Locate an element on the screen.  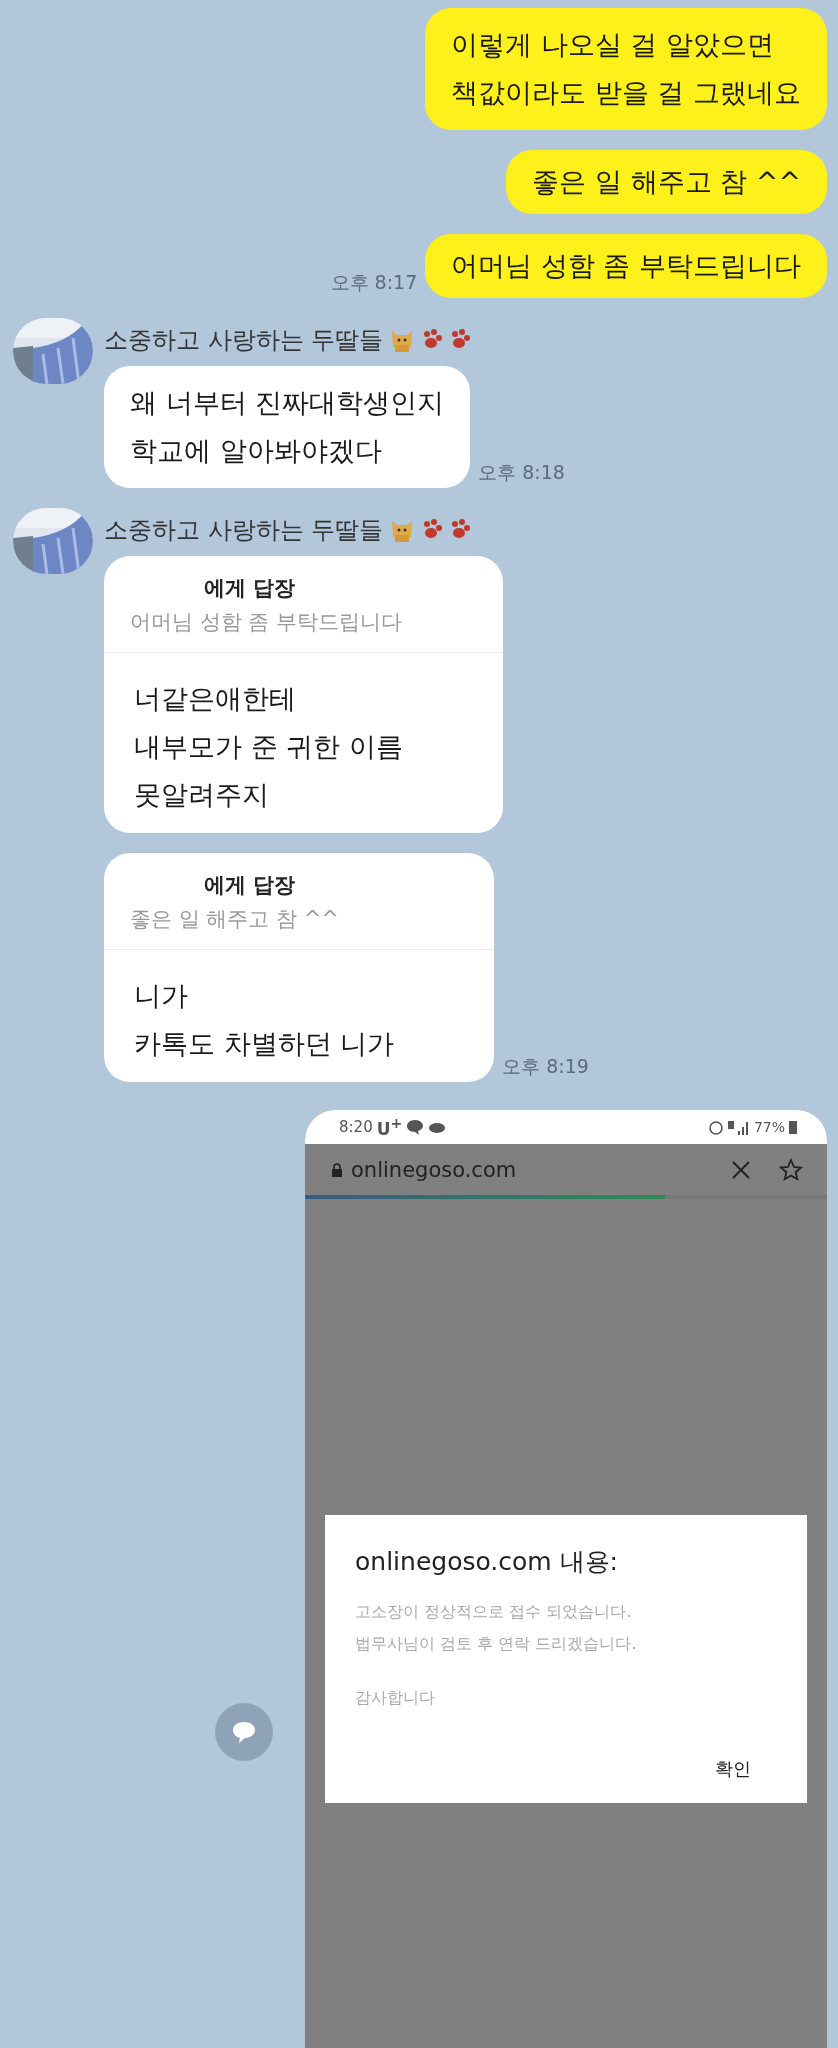
quoted-message: 좋은 일 해주고 참 ^^ is located at coordinates (235, 919).